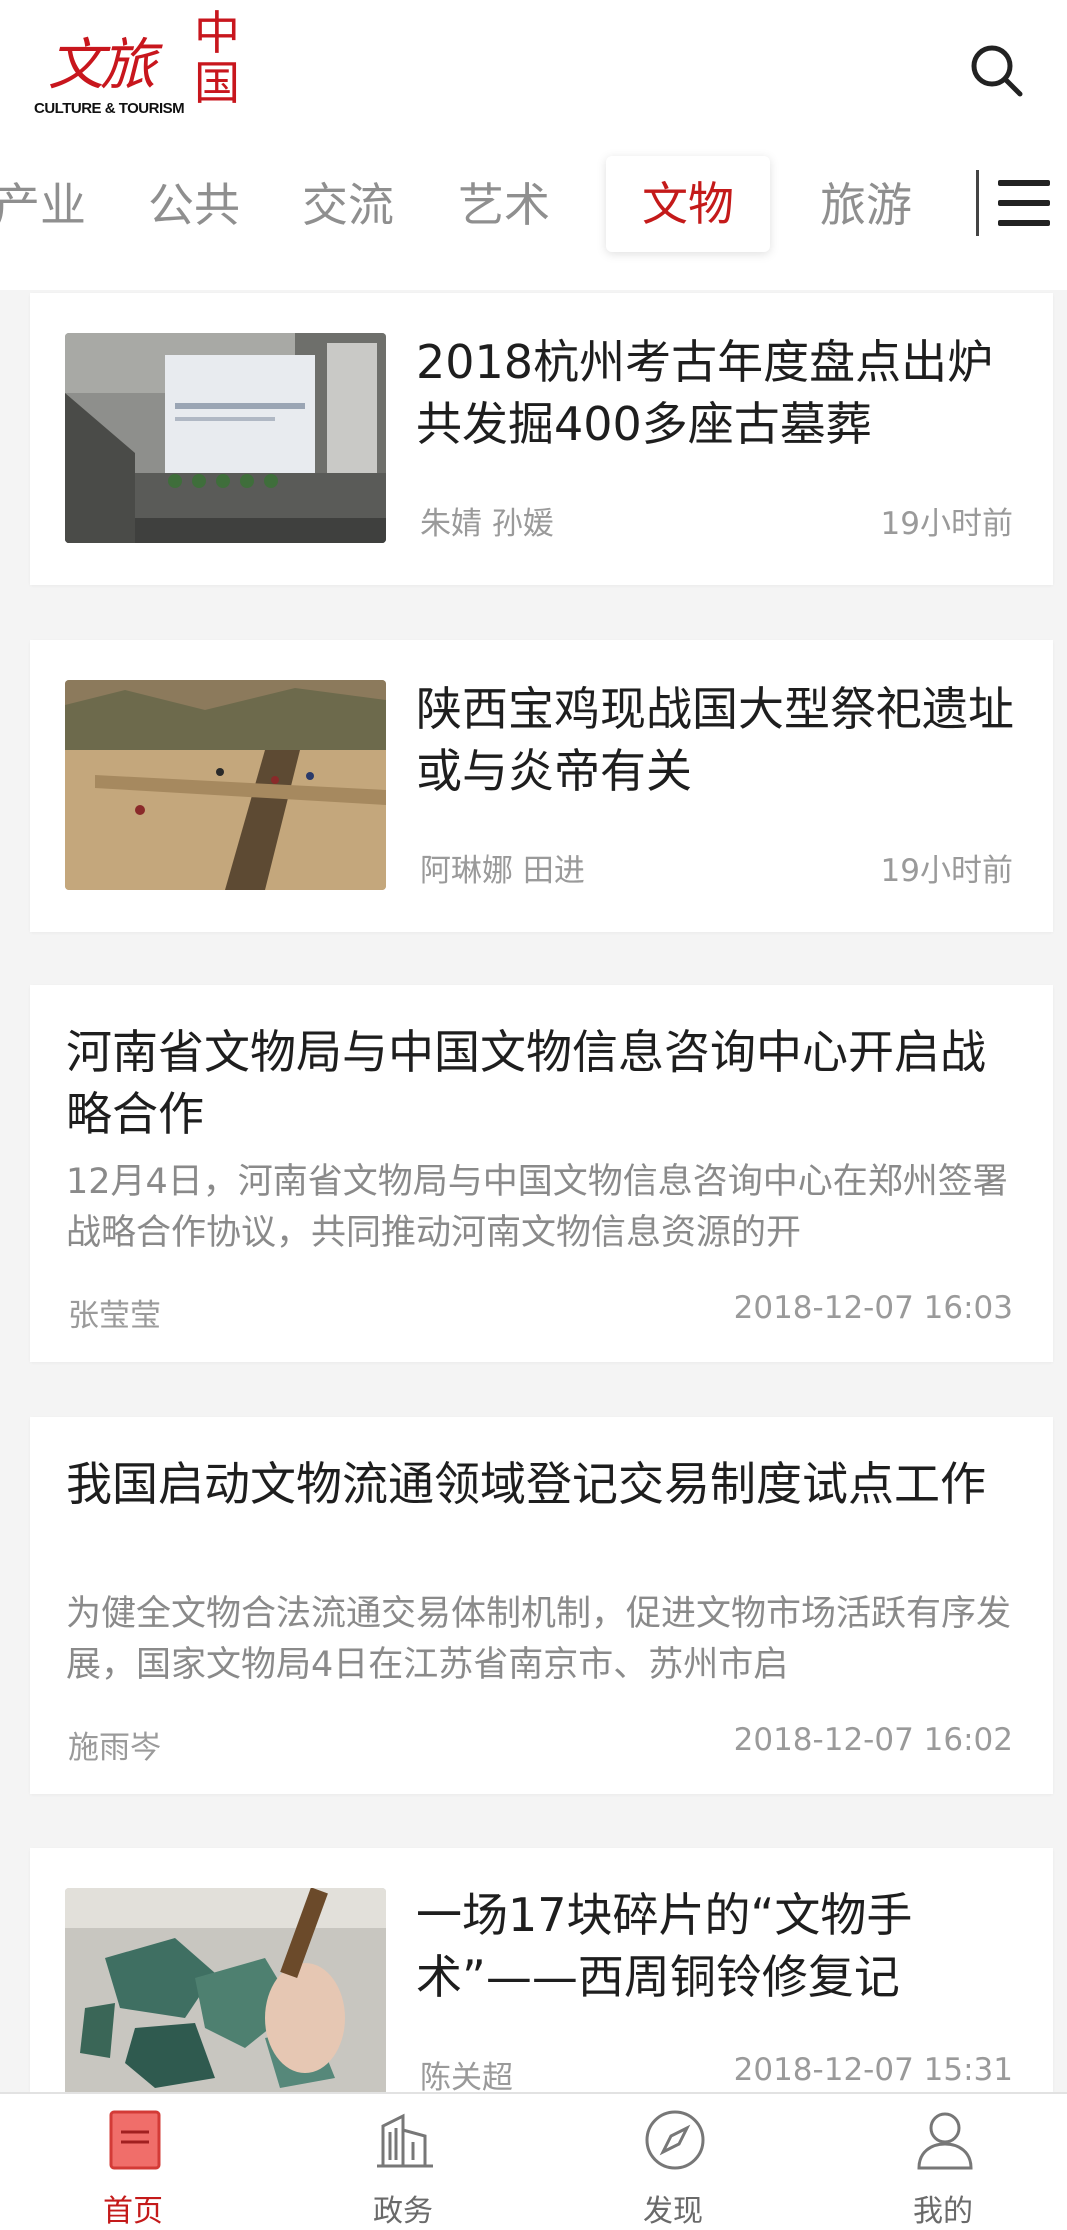  What do you see at coordinates (109, 108) in the screenshot?
I see `logo-english-text: CULTURE & TOURISM` at bounding box center [109, 108].